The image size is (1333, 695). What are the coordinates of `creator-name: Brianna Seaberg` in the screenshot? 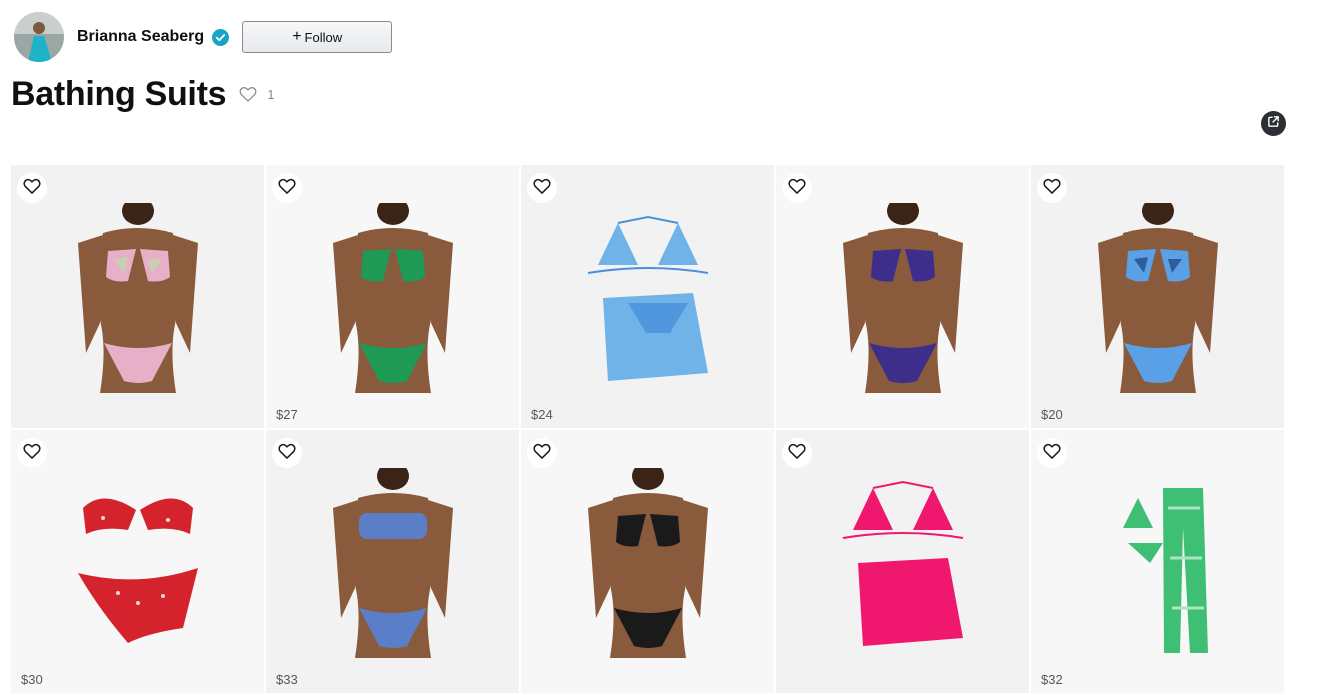 It's located at (140, 37).